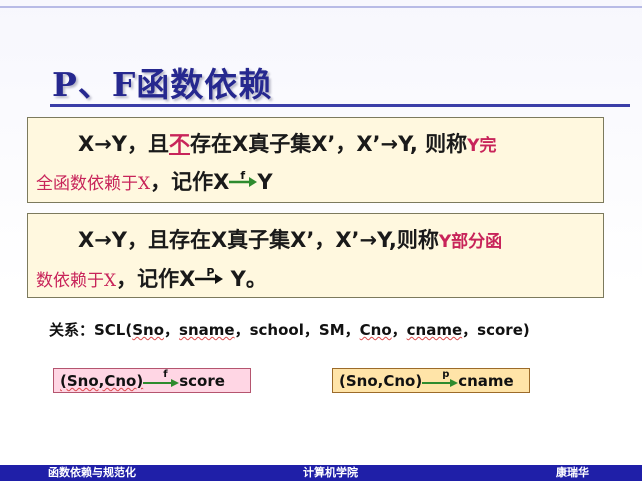  I want to click on relation-attr: cname, so click(434, 330).